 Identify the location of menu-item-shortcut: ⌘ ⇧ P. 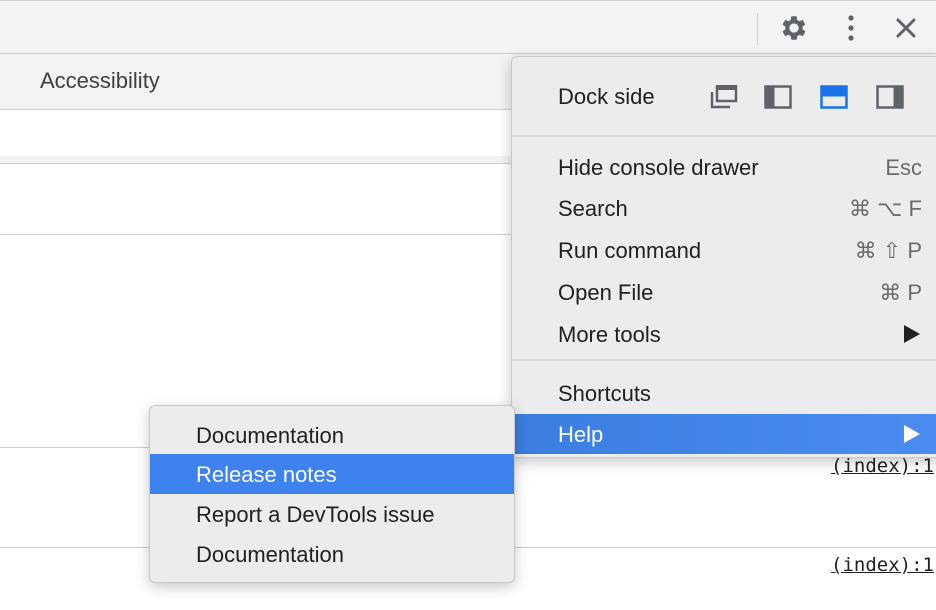
(888, 250).